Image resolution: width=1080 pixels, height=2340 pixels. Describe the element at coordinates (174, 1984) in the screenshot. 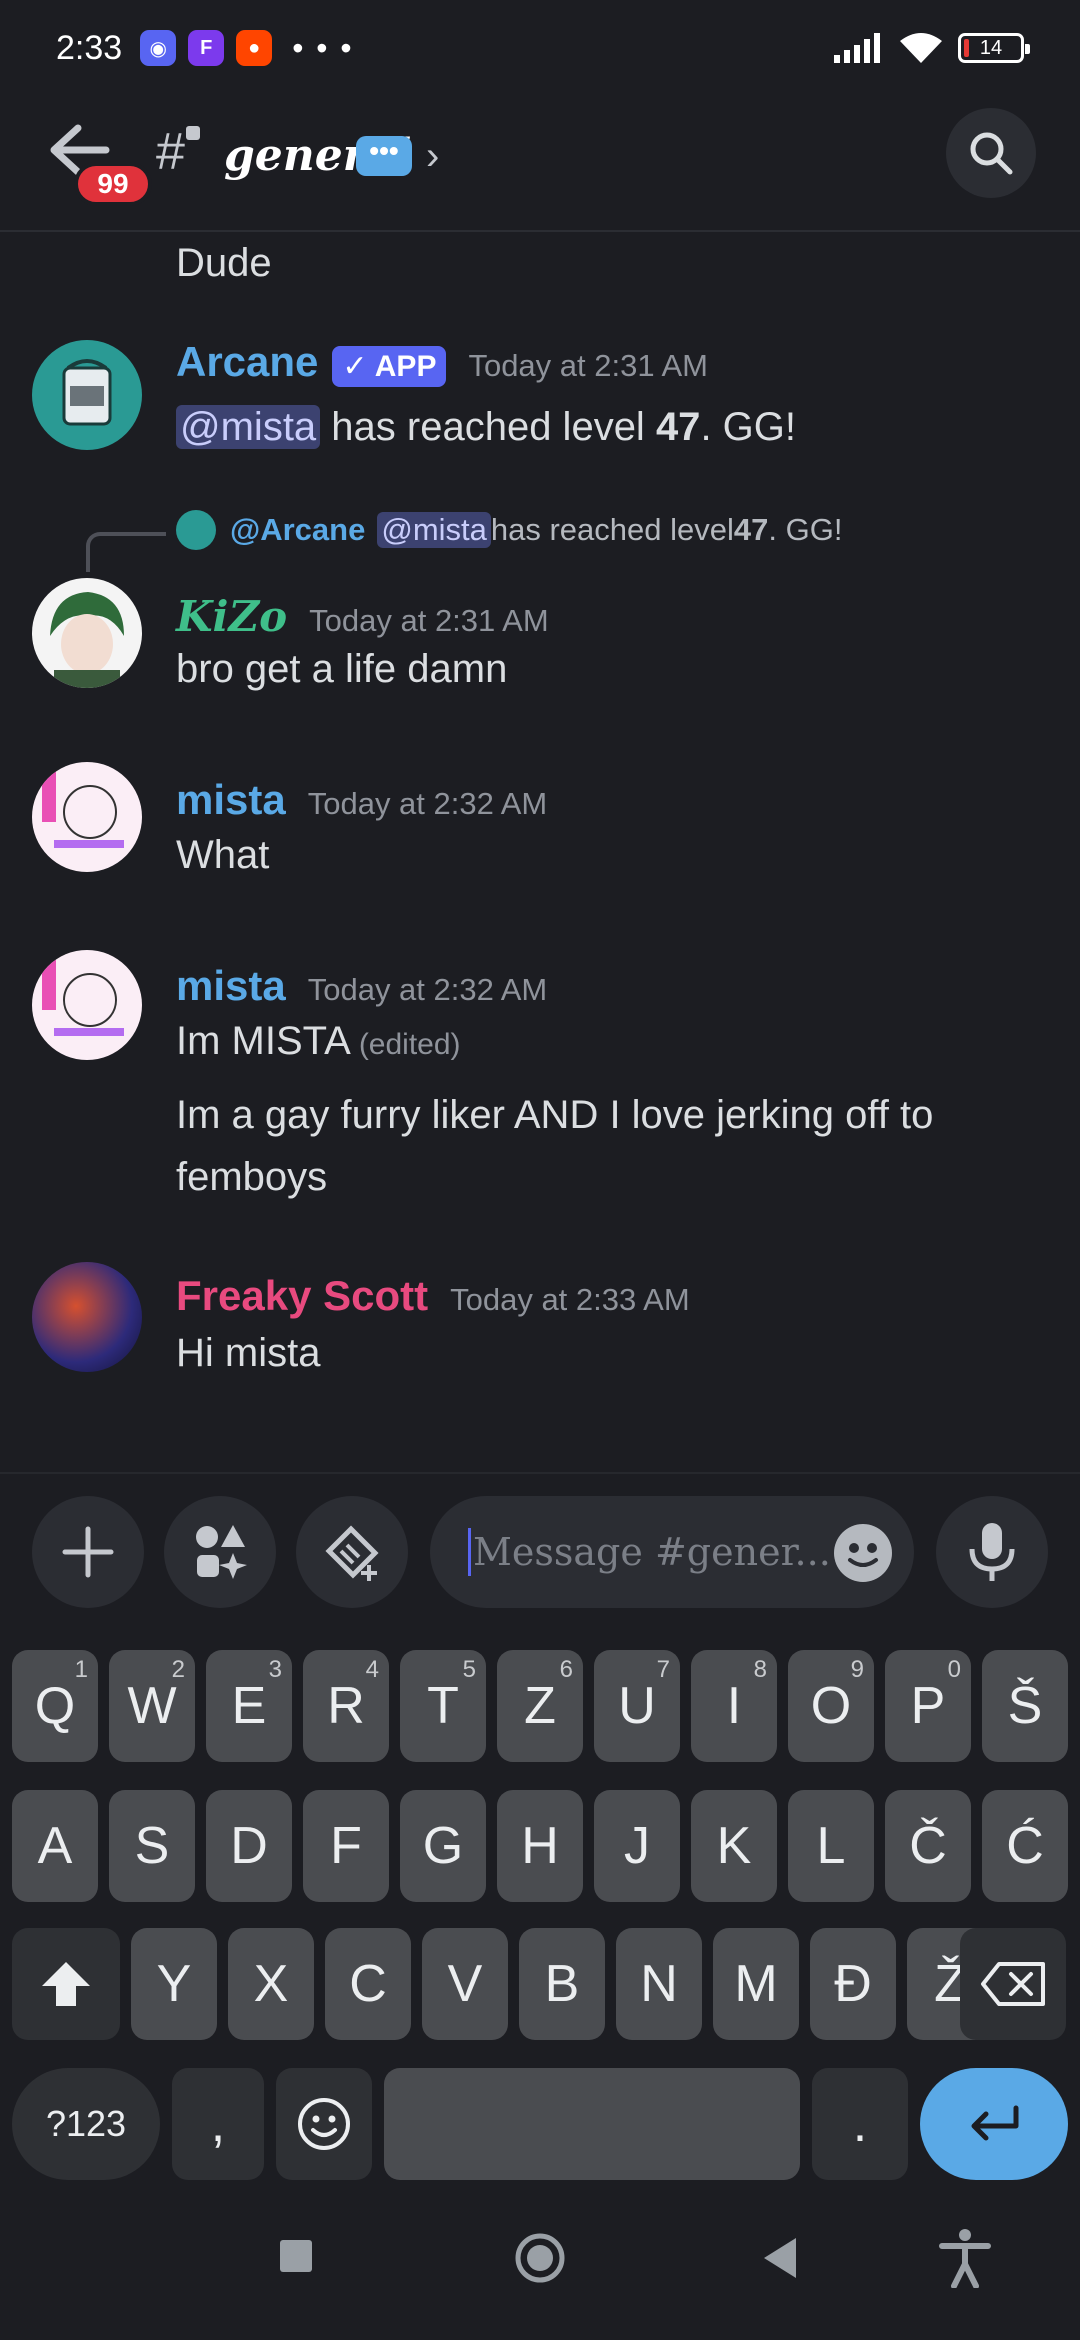

I see `key-y: Y` at that location.